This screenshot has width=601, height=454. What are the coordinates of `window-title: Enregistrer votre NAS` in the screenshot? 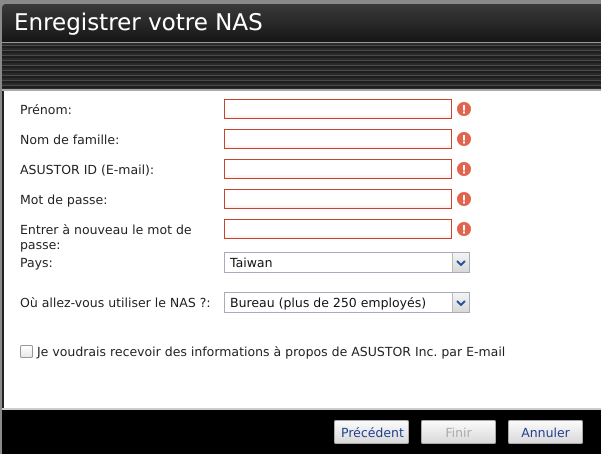 It's located at (138, 23).